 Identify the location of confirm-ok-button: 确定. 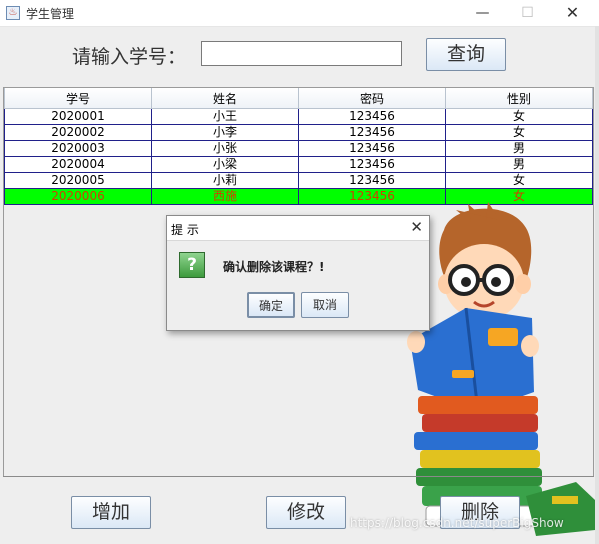
(271, 305).